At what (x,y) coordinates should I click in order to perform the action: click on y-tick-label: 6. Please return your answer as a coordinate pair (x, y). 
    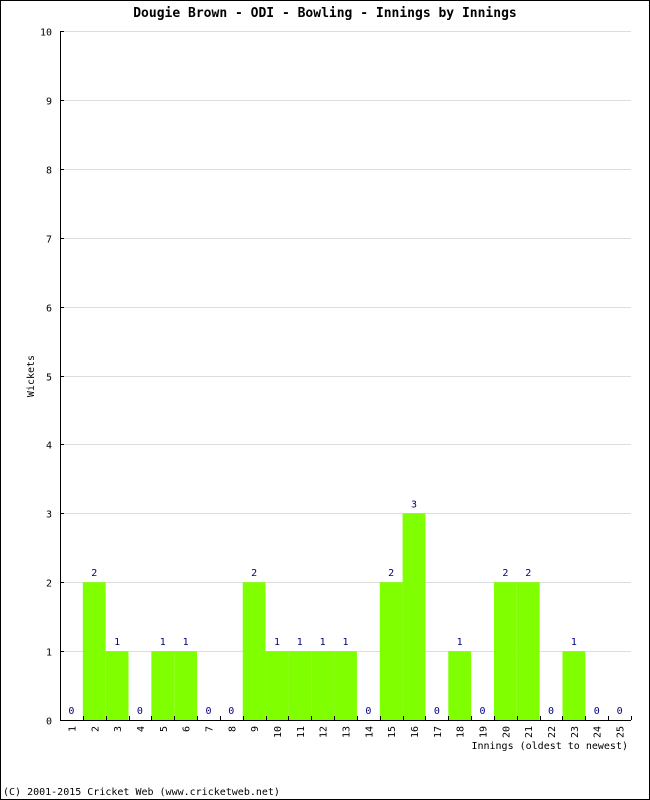
    Looking at the image, I should click on (49, 309).